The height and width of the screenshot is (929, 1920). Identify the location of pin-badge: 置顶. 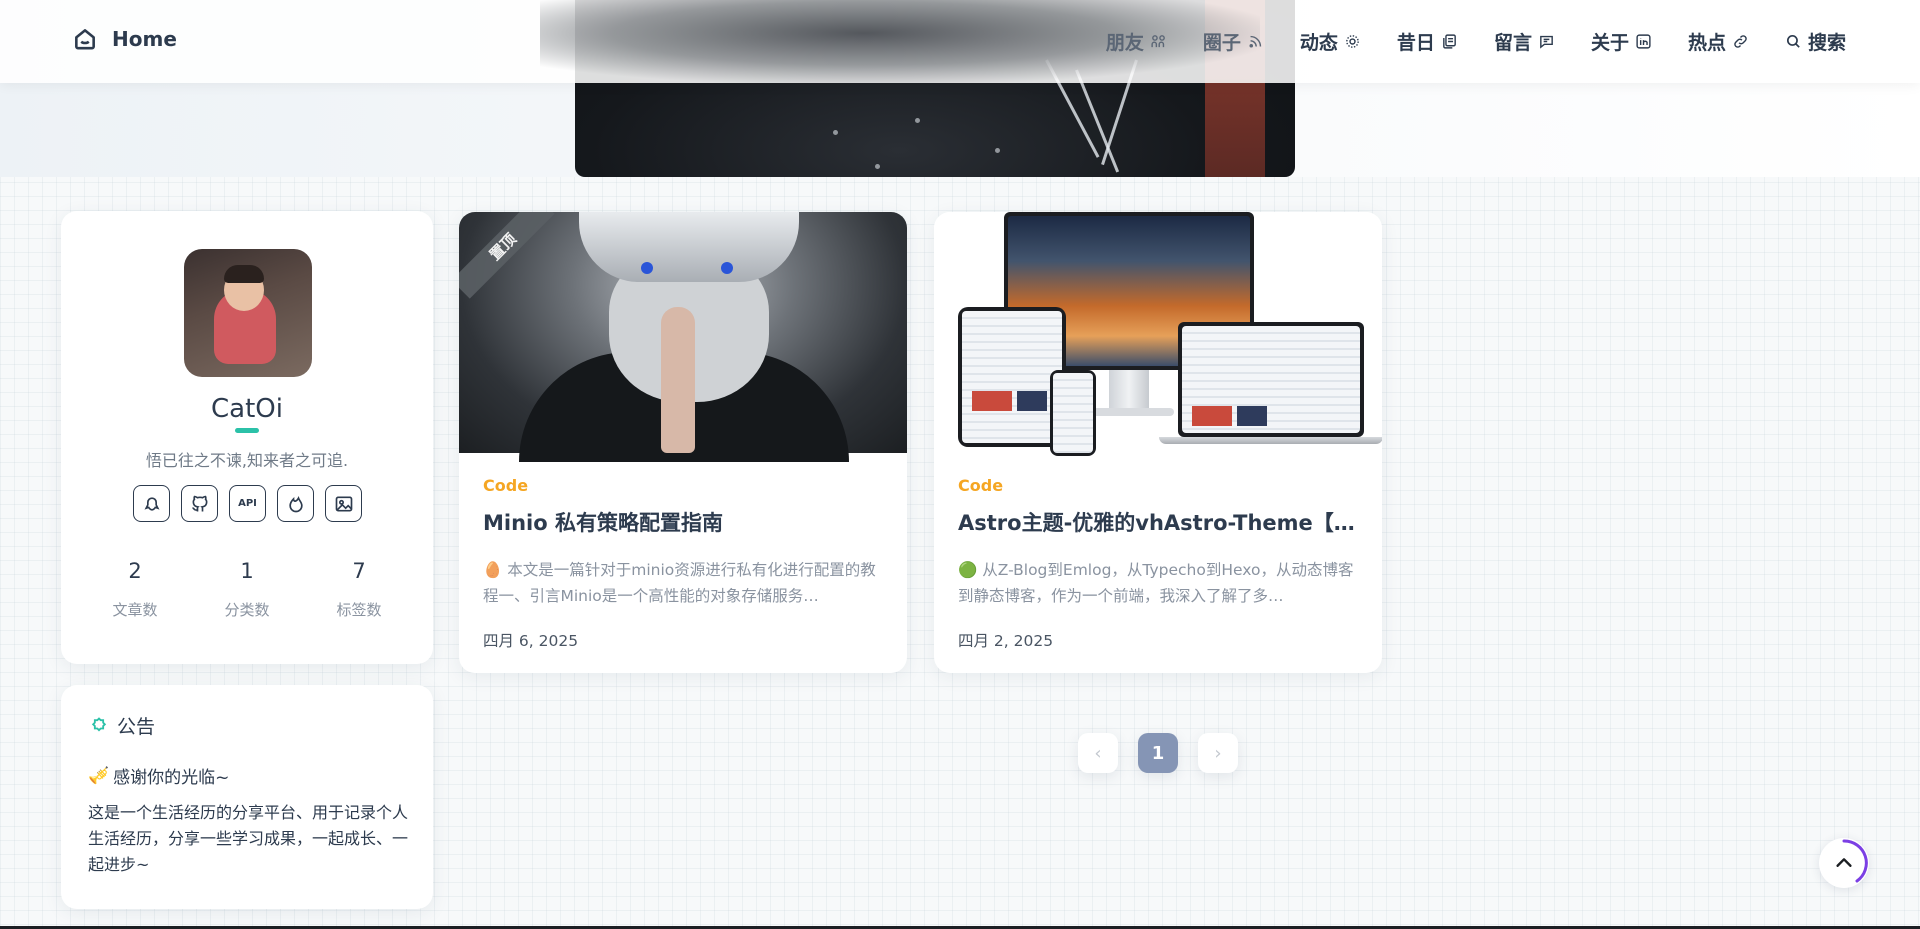
(507, 255).